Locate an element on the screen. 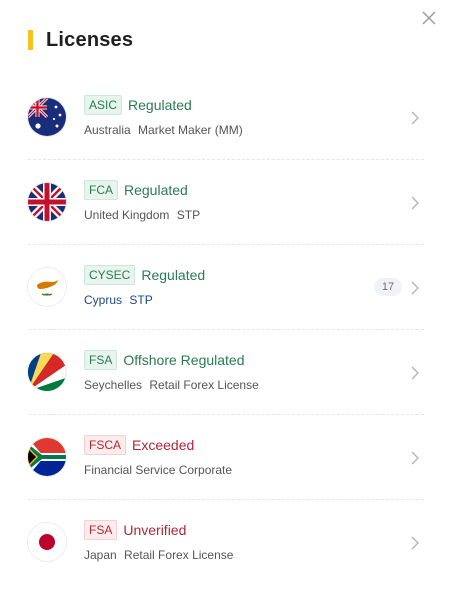 This screenshot has height=607, width=452. regulator-badge: CYSEC is located at coordinates (110, 275).